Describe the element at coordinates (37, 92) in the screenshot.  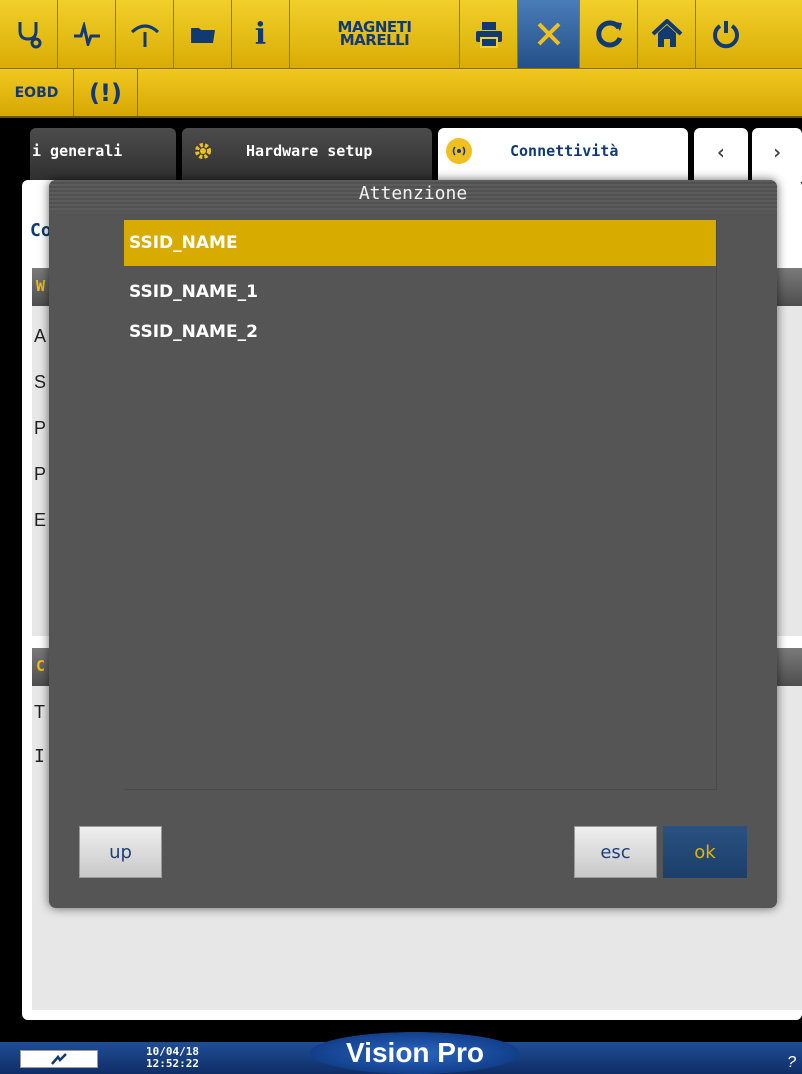
I see `eobd-button: EOBD` at that location.